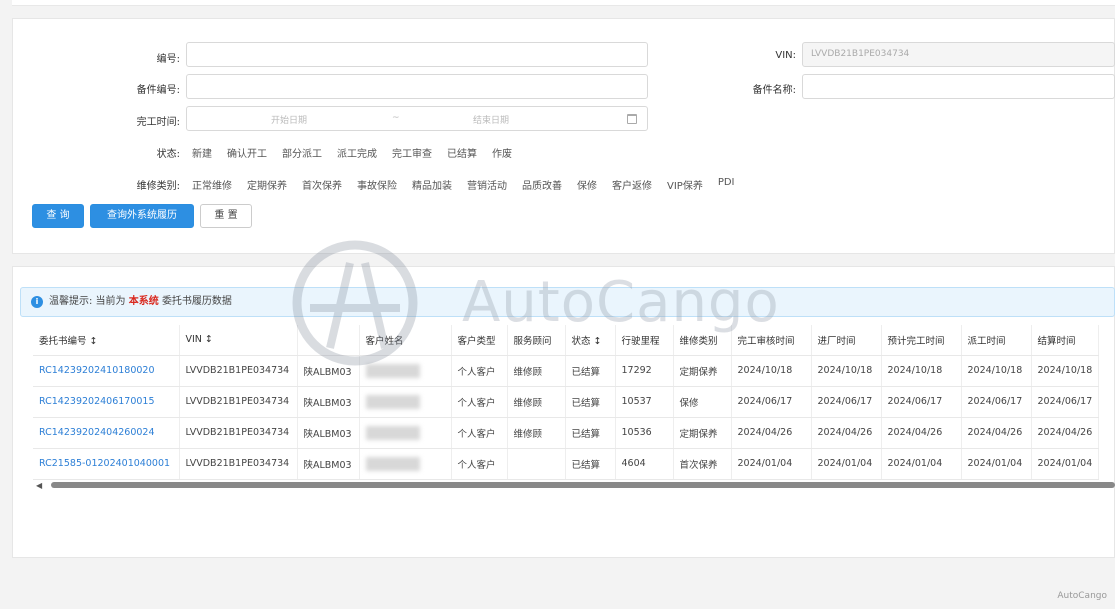 This screenshot has height=609, width=1115. Describe the element at coordinates (247, 152) in the screenshot. I see `status-option: 确认开工` at that location.